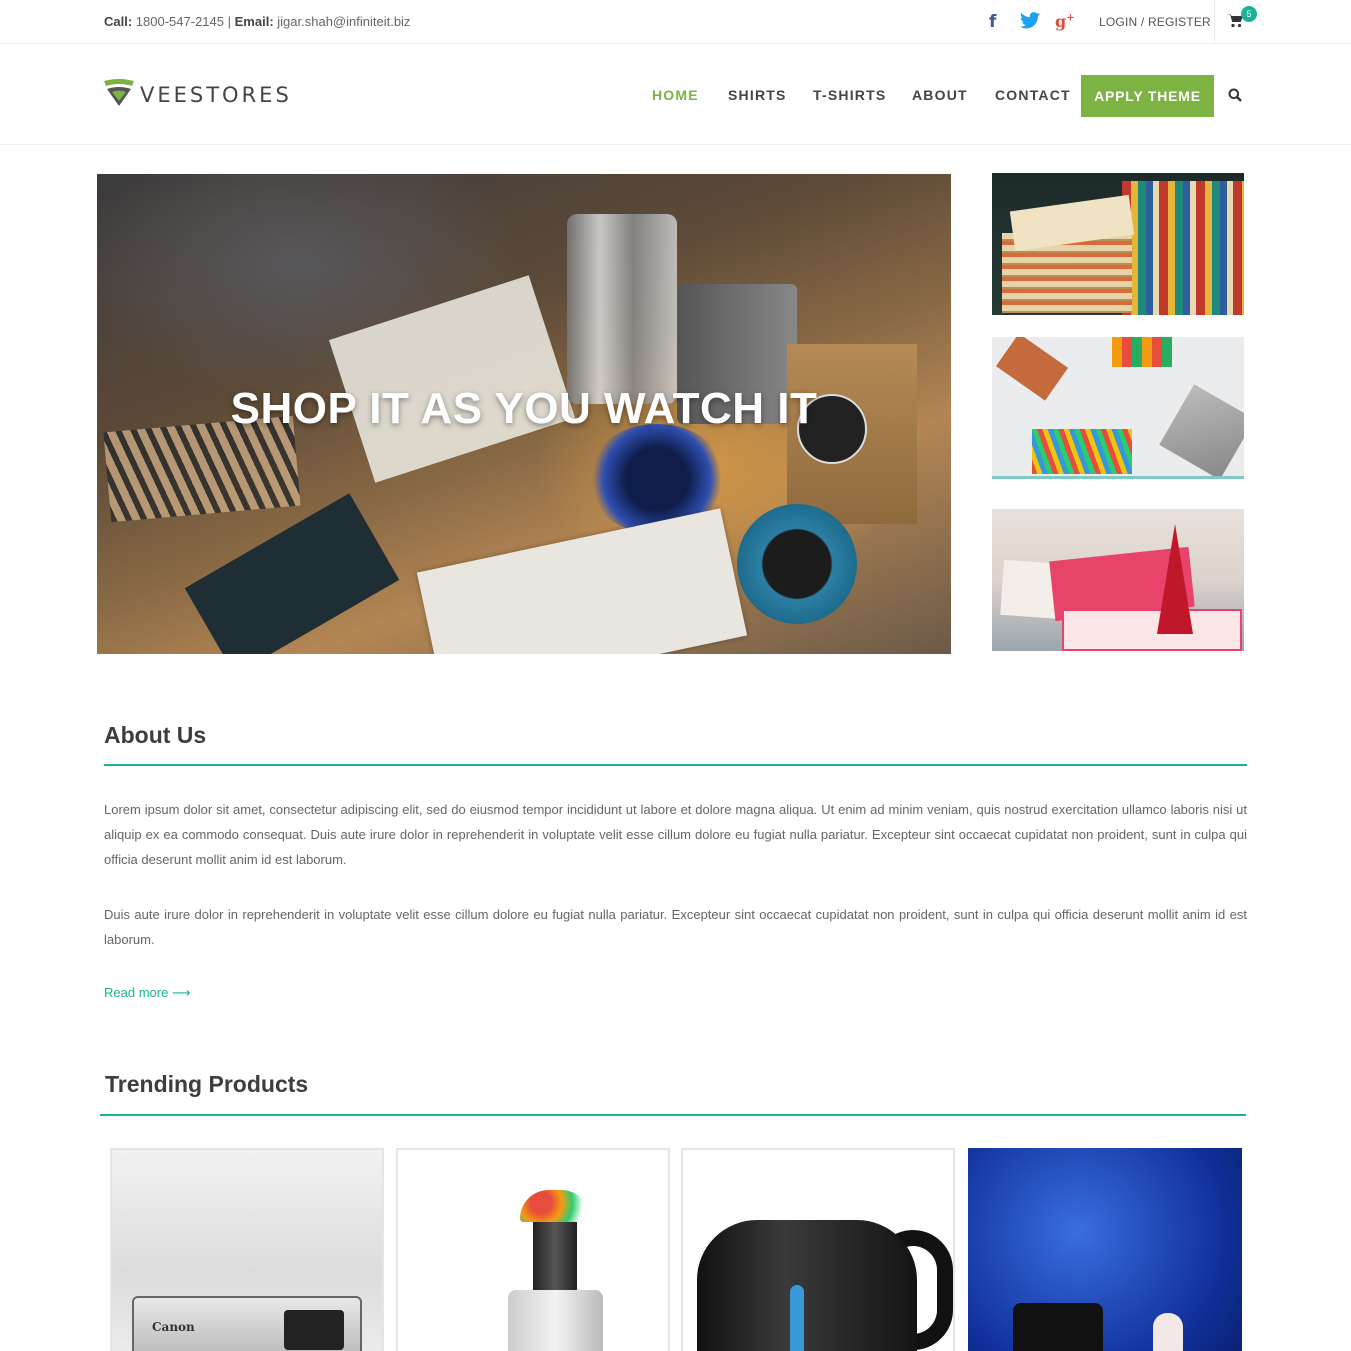  Describe the element at coordinates (247, 1249) in the screenshot. I see `product-card-camera: Canon` at that location.